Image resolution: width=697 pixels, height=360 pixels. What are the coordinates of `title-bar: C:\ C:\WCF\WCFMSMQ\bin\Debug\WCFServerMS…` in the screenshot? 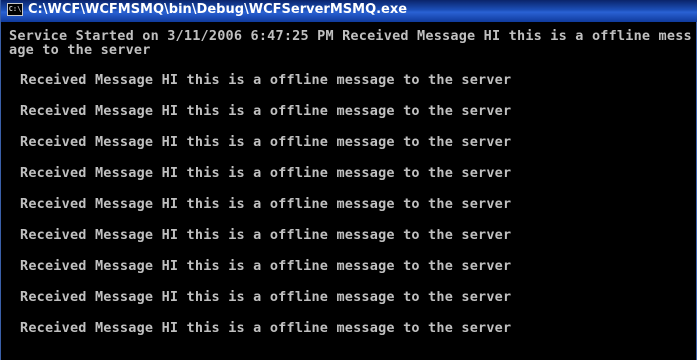 It's located at (349, 11).